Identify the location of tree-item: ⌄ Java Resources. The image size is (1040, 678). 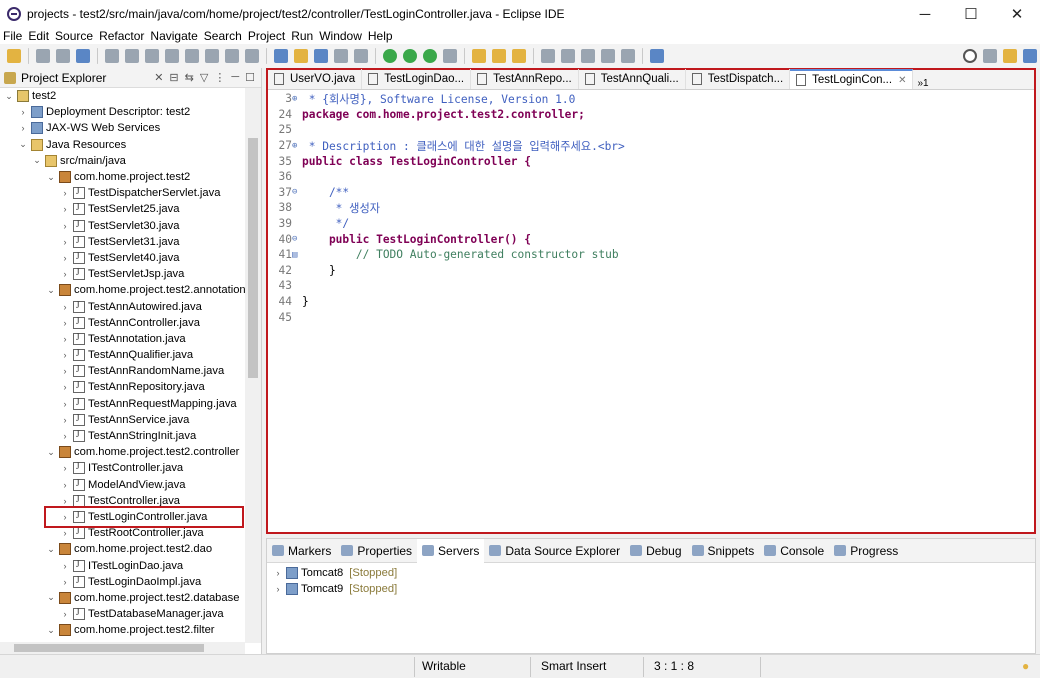
(122, 145).